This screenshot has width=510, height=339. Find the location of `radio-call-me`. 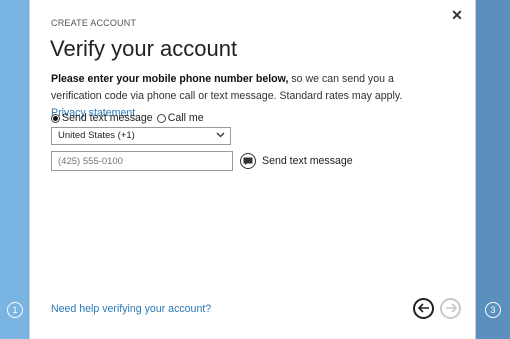

radio-call-me is located at coordinates (161, 118).